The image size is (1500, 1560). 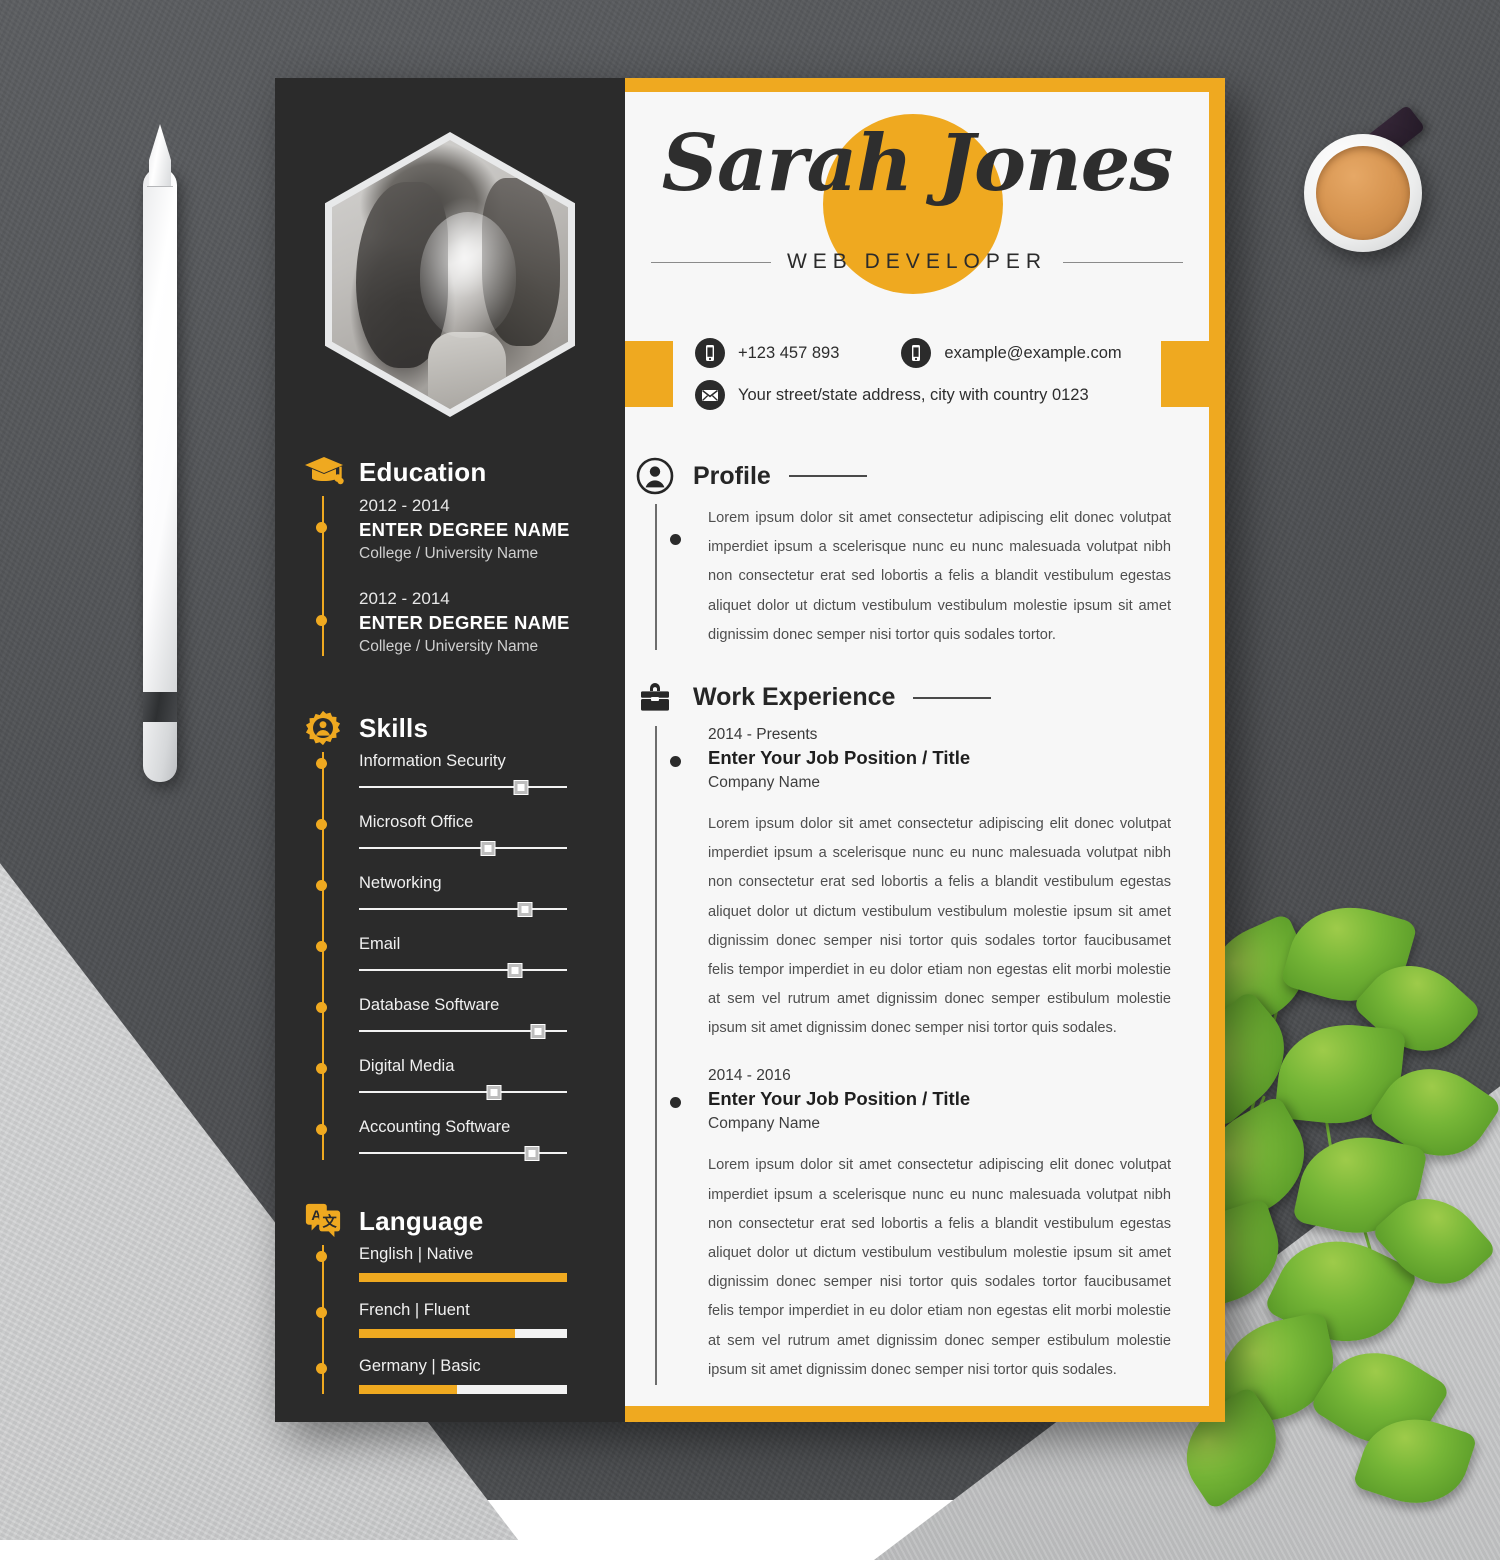 I want to click on page-title: Sarah Jones, so click(x=917, y=163).